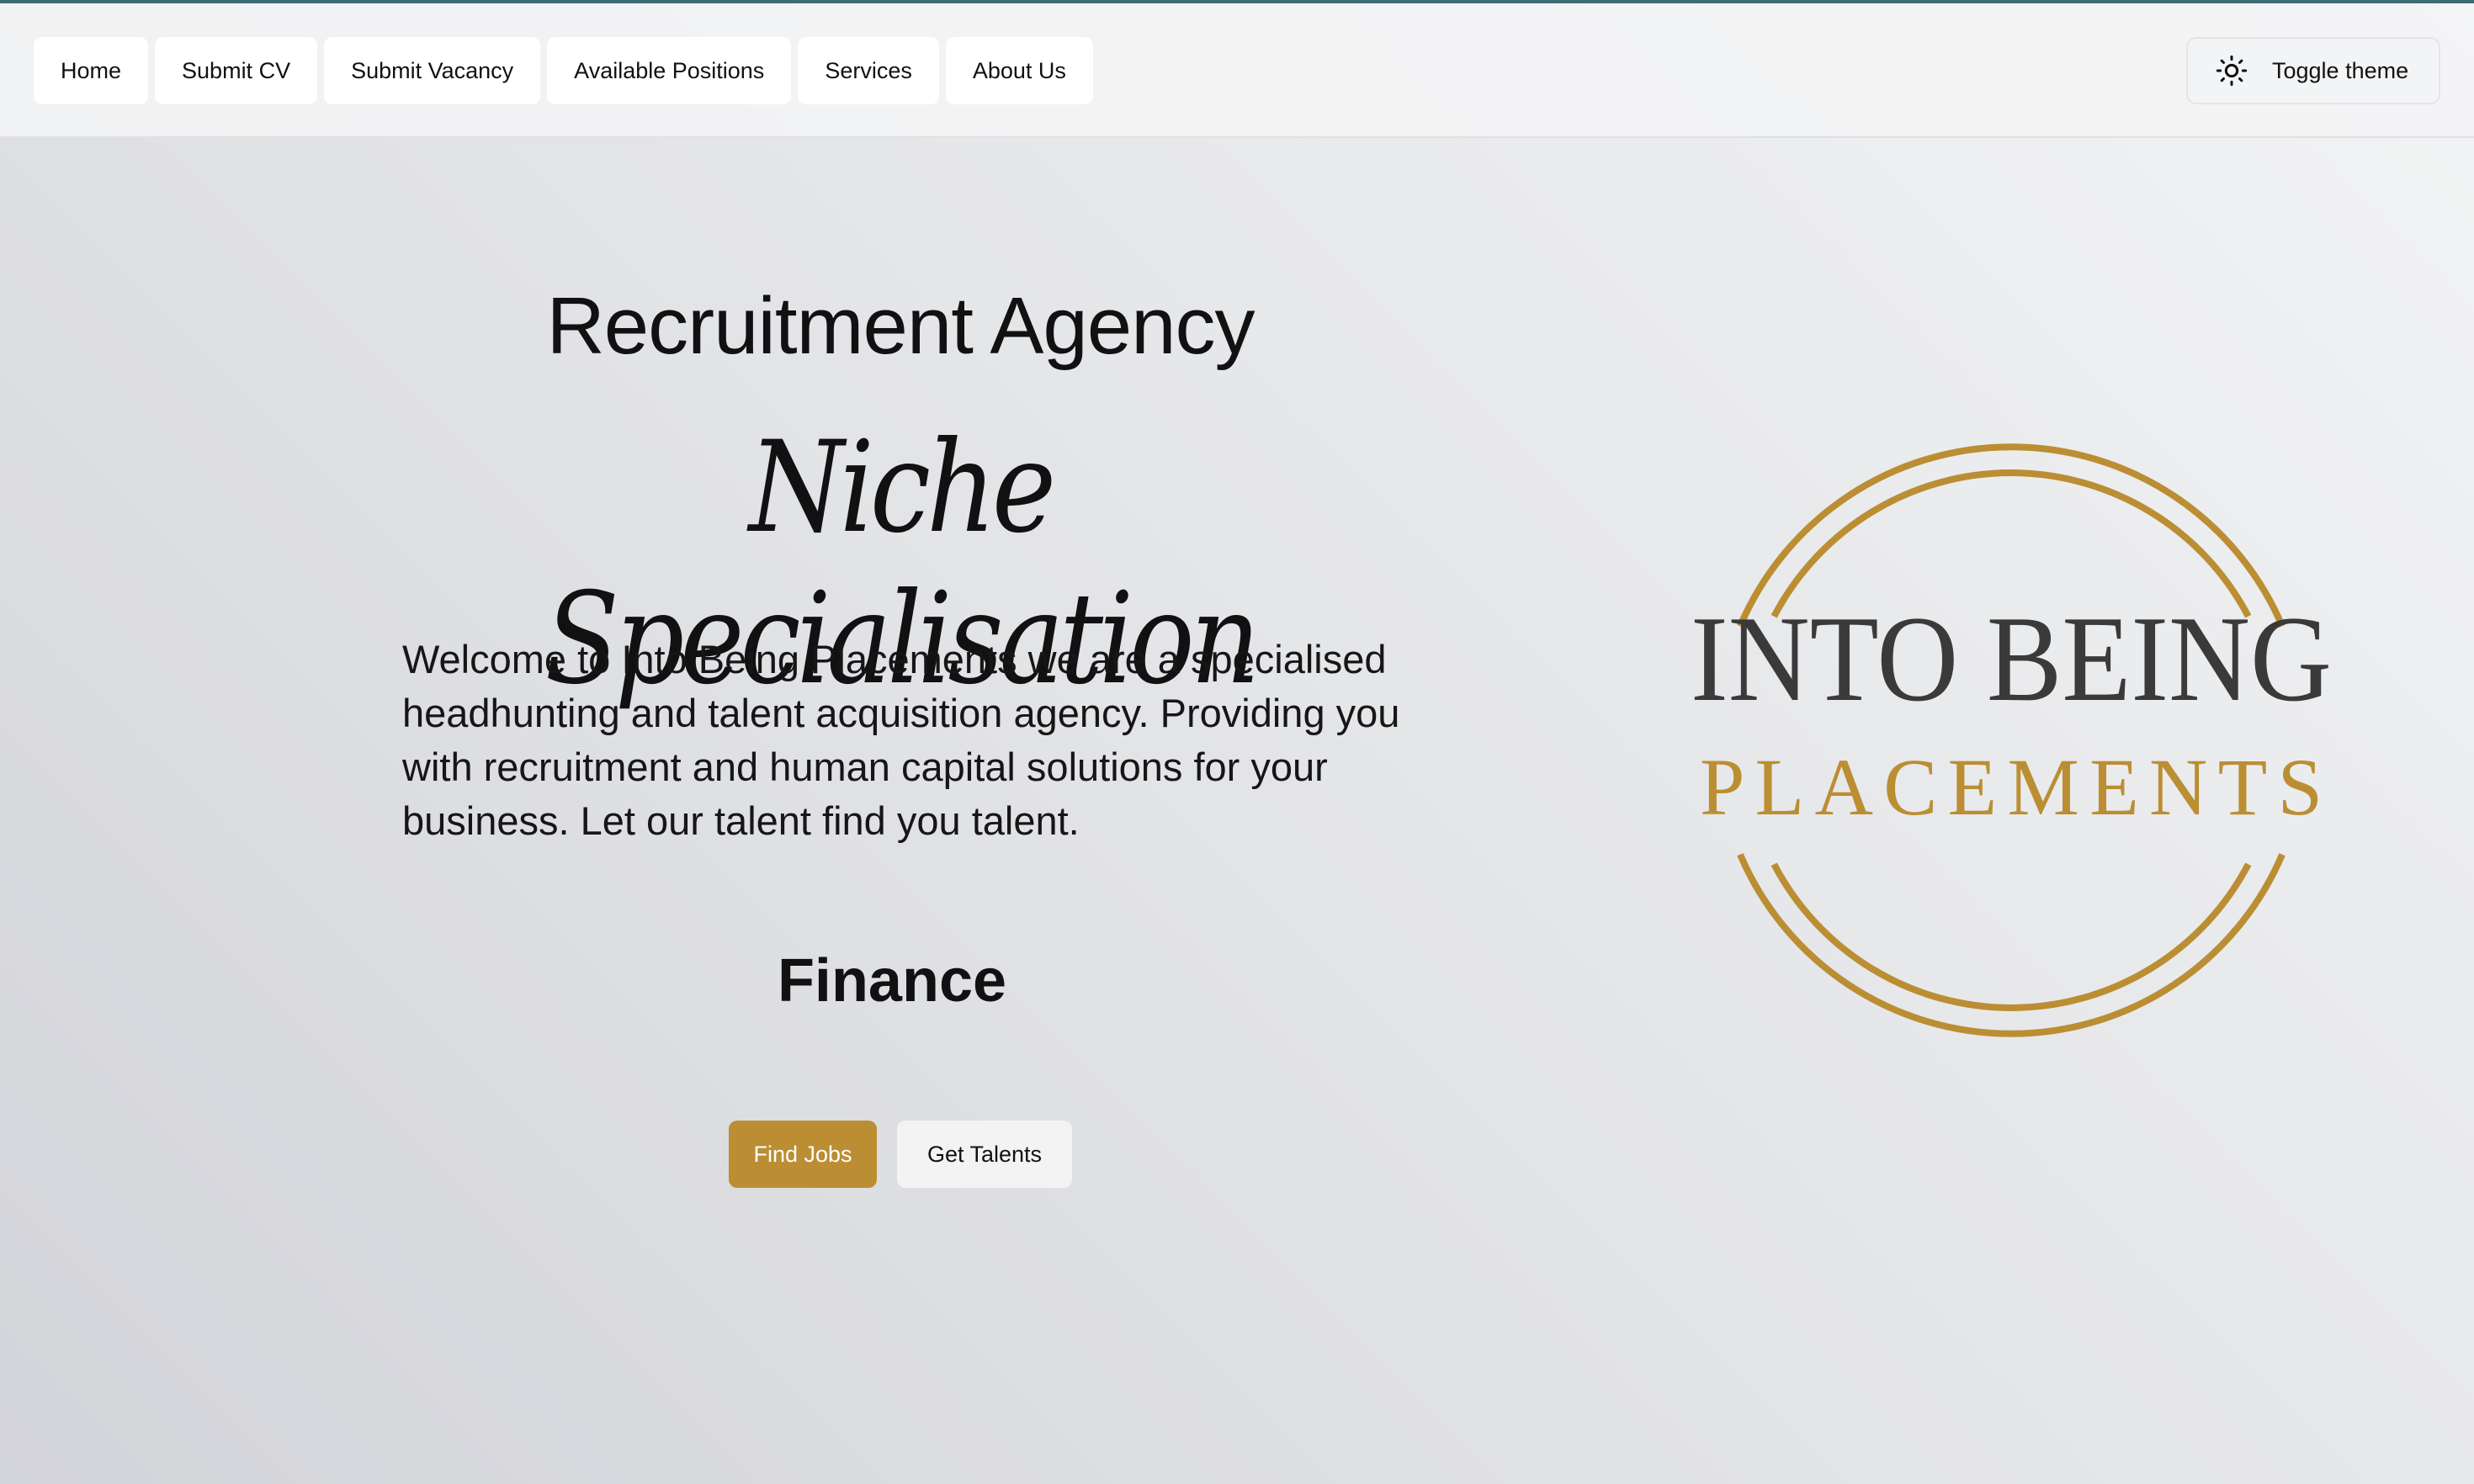 The height and width of the screenshot is (1484, 2474). What do you see at coordinates (2340, 70) in the screenshot?
I see `toggle-theme-label: Toggle theme` at bounding box center [2340, 70].